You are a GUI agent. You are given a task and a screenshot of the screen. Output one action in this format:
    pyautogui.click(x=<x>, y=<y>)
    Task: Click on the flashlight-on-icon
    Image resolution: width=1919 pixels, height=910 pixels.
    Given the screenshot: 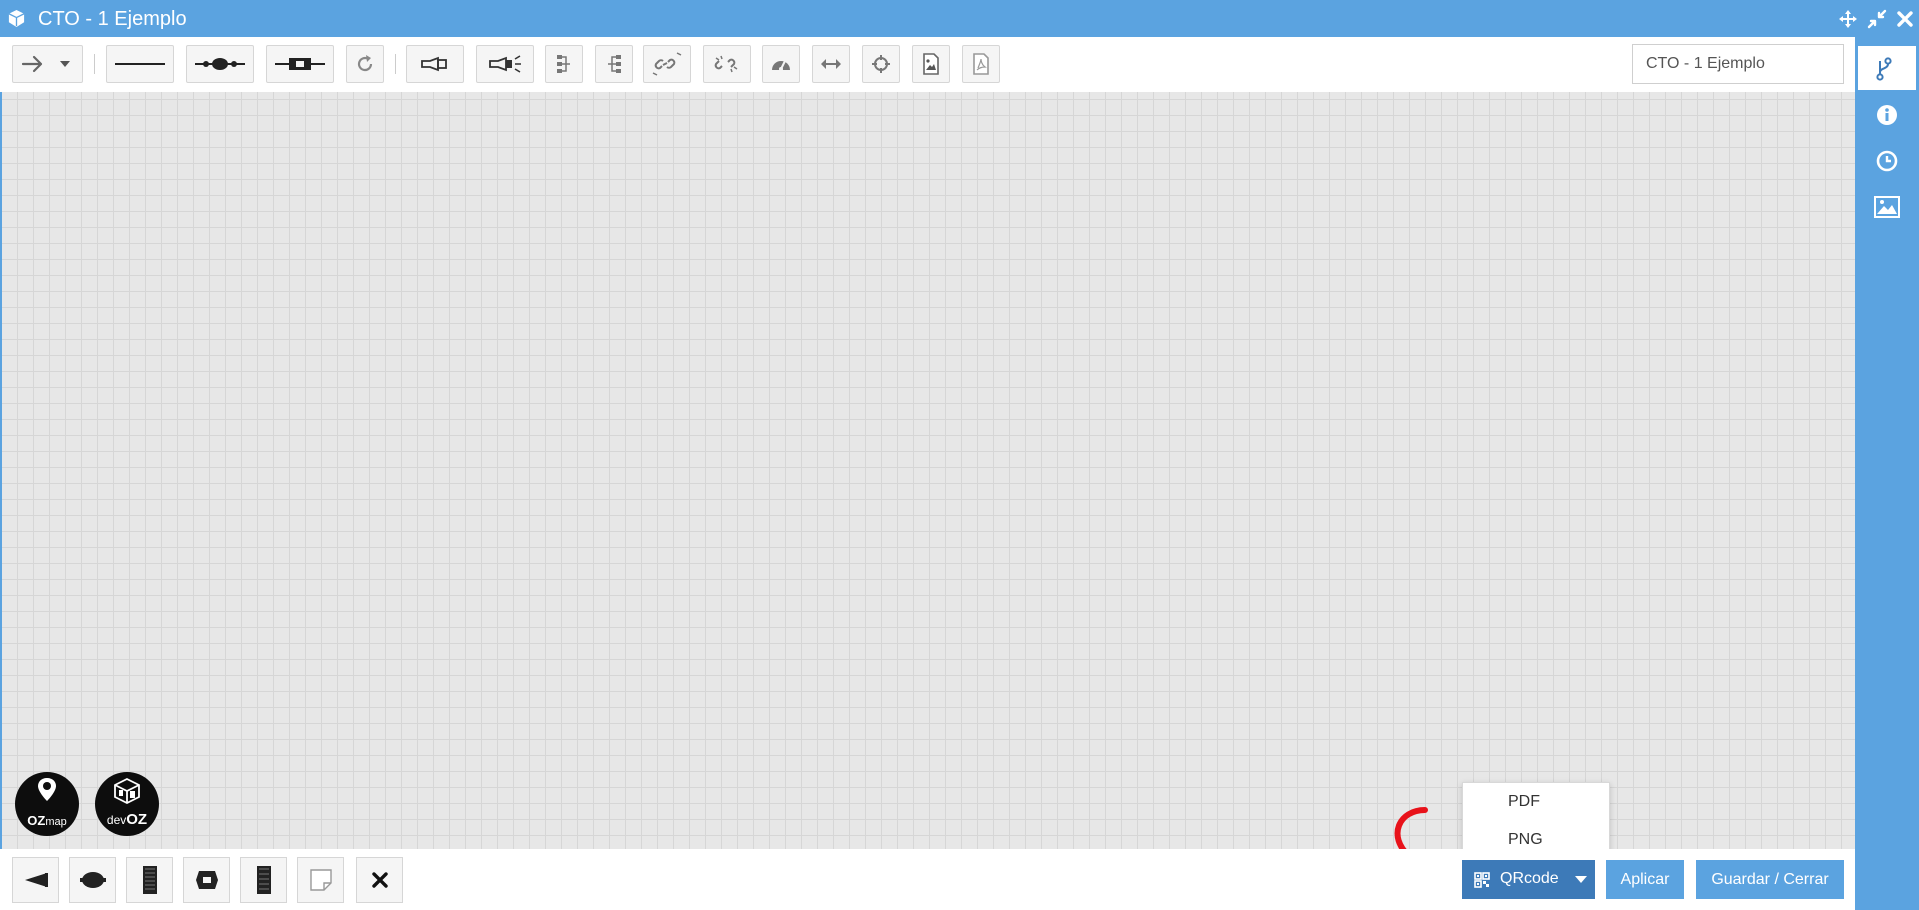 What is the action you would take?
    pyautogui.click(x=505, y=64)
    